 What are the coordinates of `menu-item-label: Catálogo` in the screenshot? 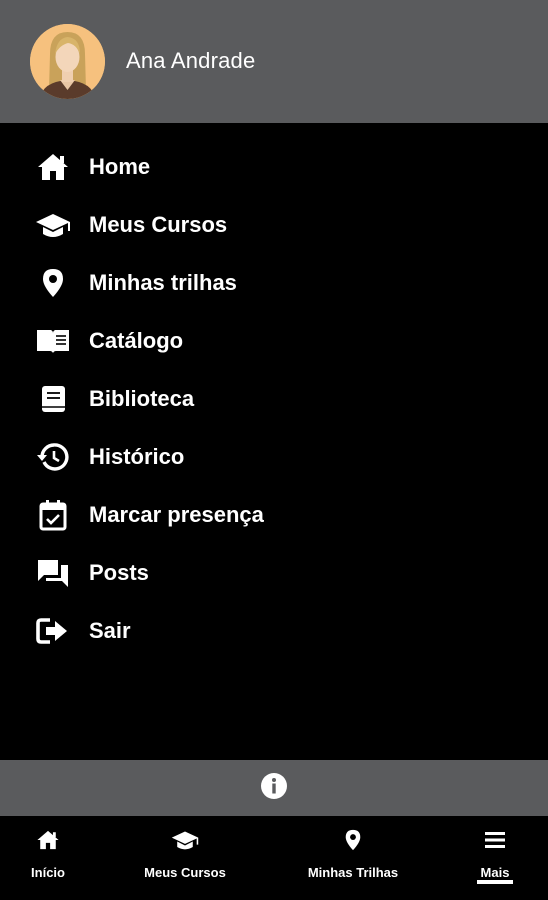 It's located at (136, 340).